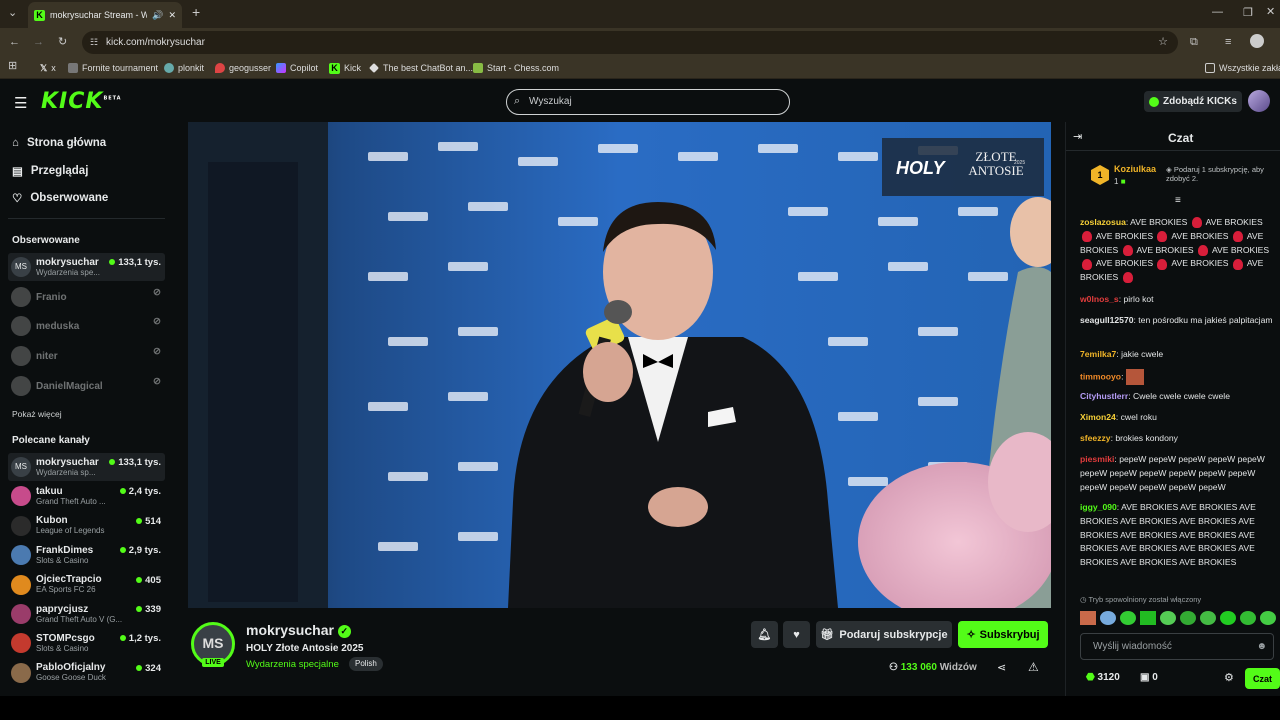 Image resolution: width=1280 pixels, height=720 pixels. What do you see at coordinates (1163, 42) in the screenshot?
I see `bookmark-star-icon: ☆` at bounding box center [1163, 42].